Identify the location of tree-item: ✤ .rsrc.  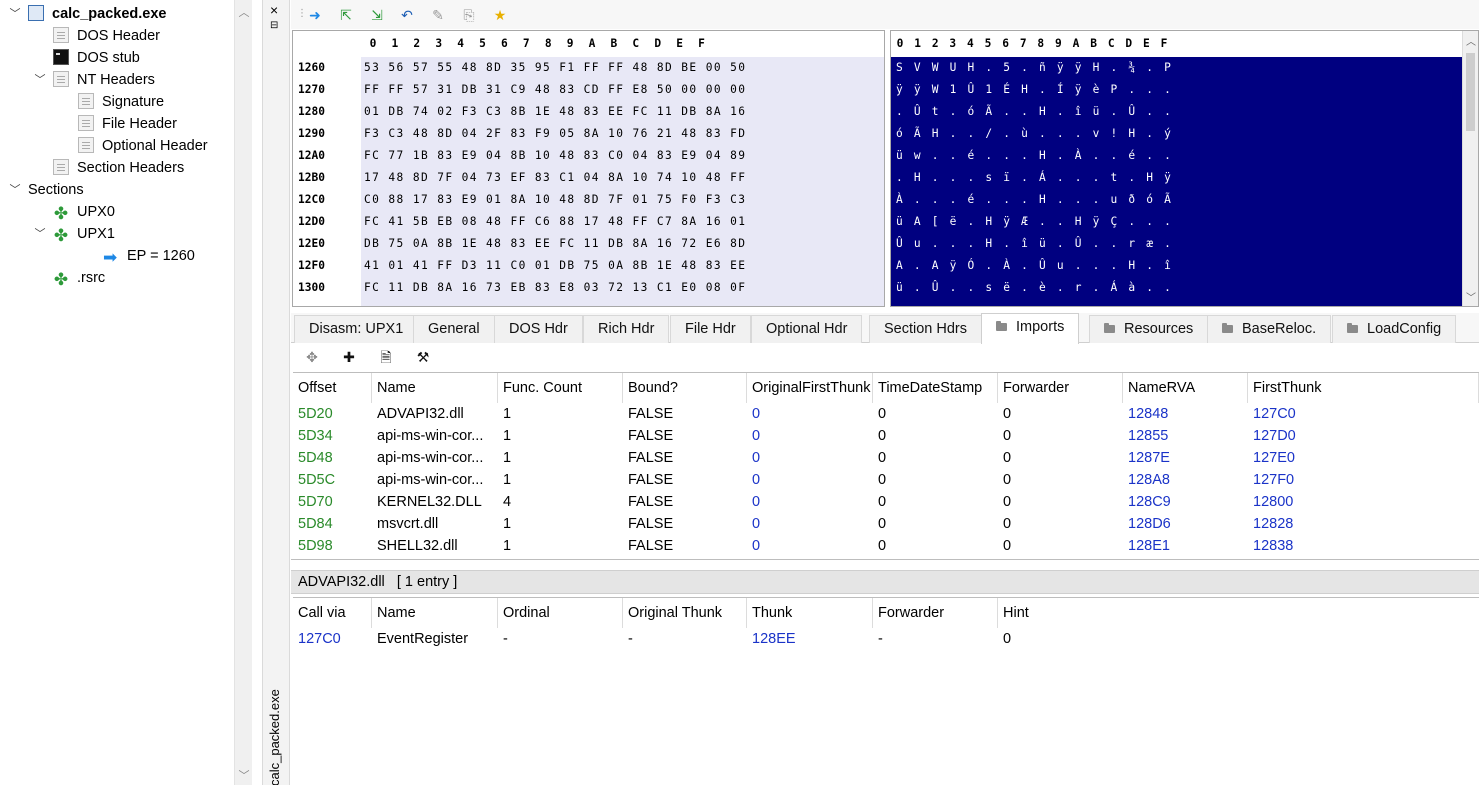
(79, 278).